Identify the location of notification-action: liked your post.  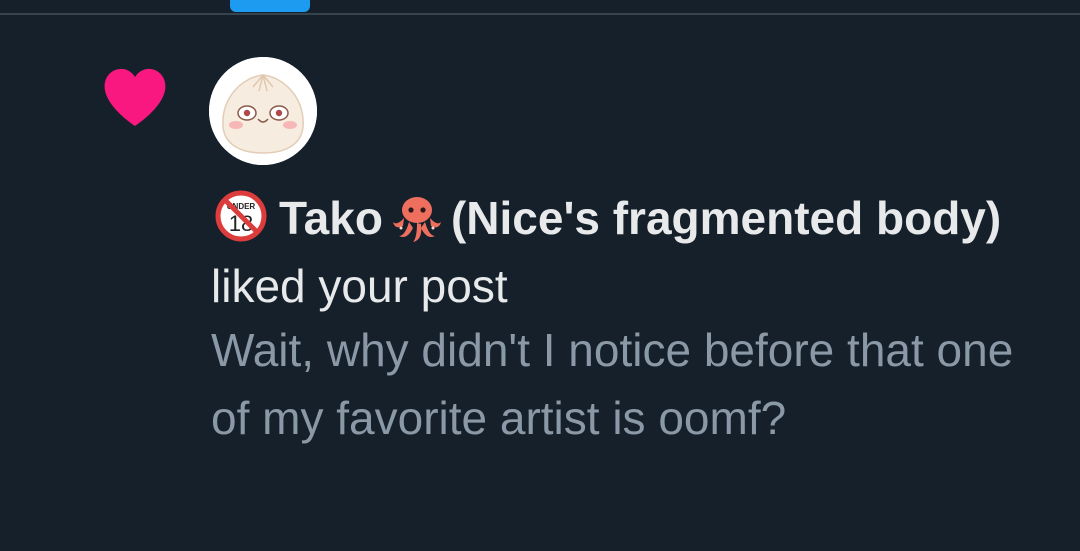
(359, 286).